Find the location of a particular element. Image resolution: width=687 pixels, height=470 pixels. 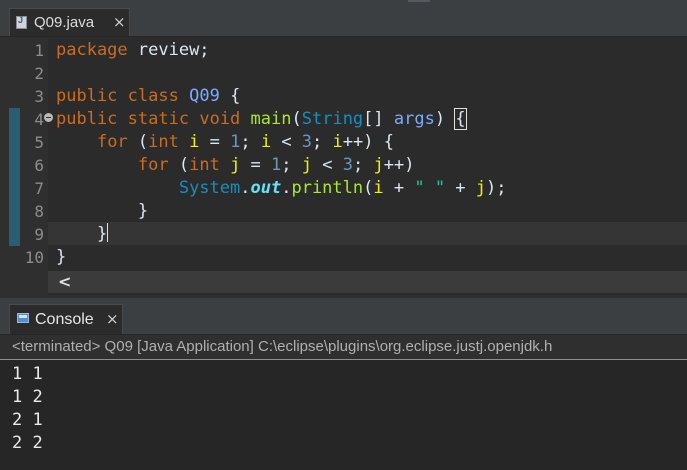

text-caret is located at coordinates (108, 232).